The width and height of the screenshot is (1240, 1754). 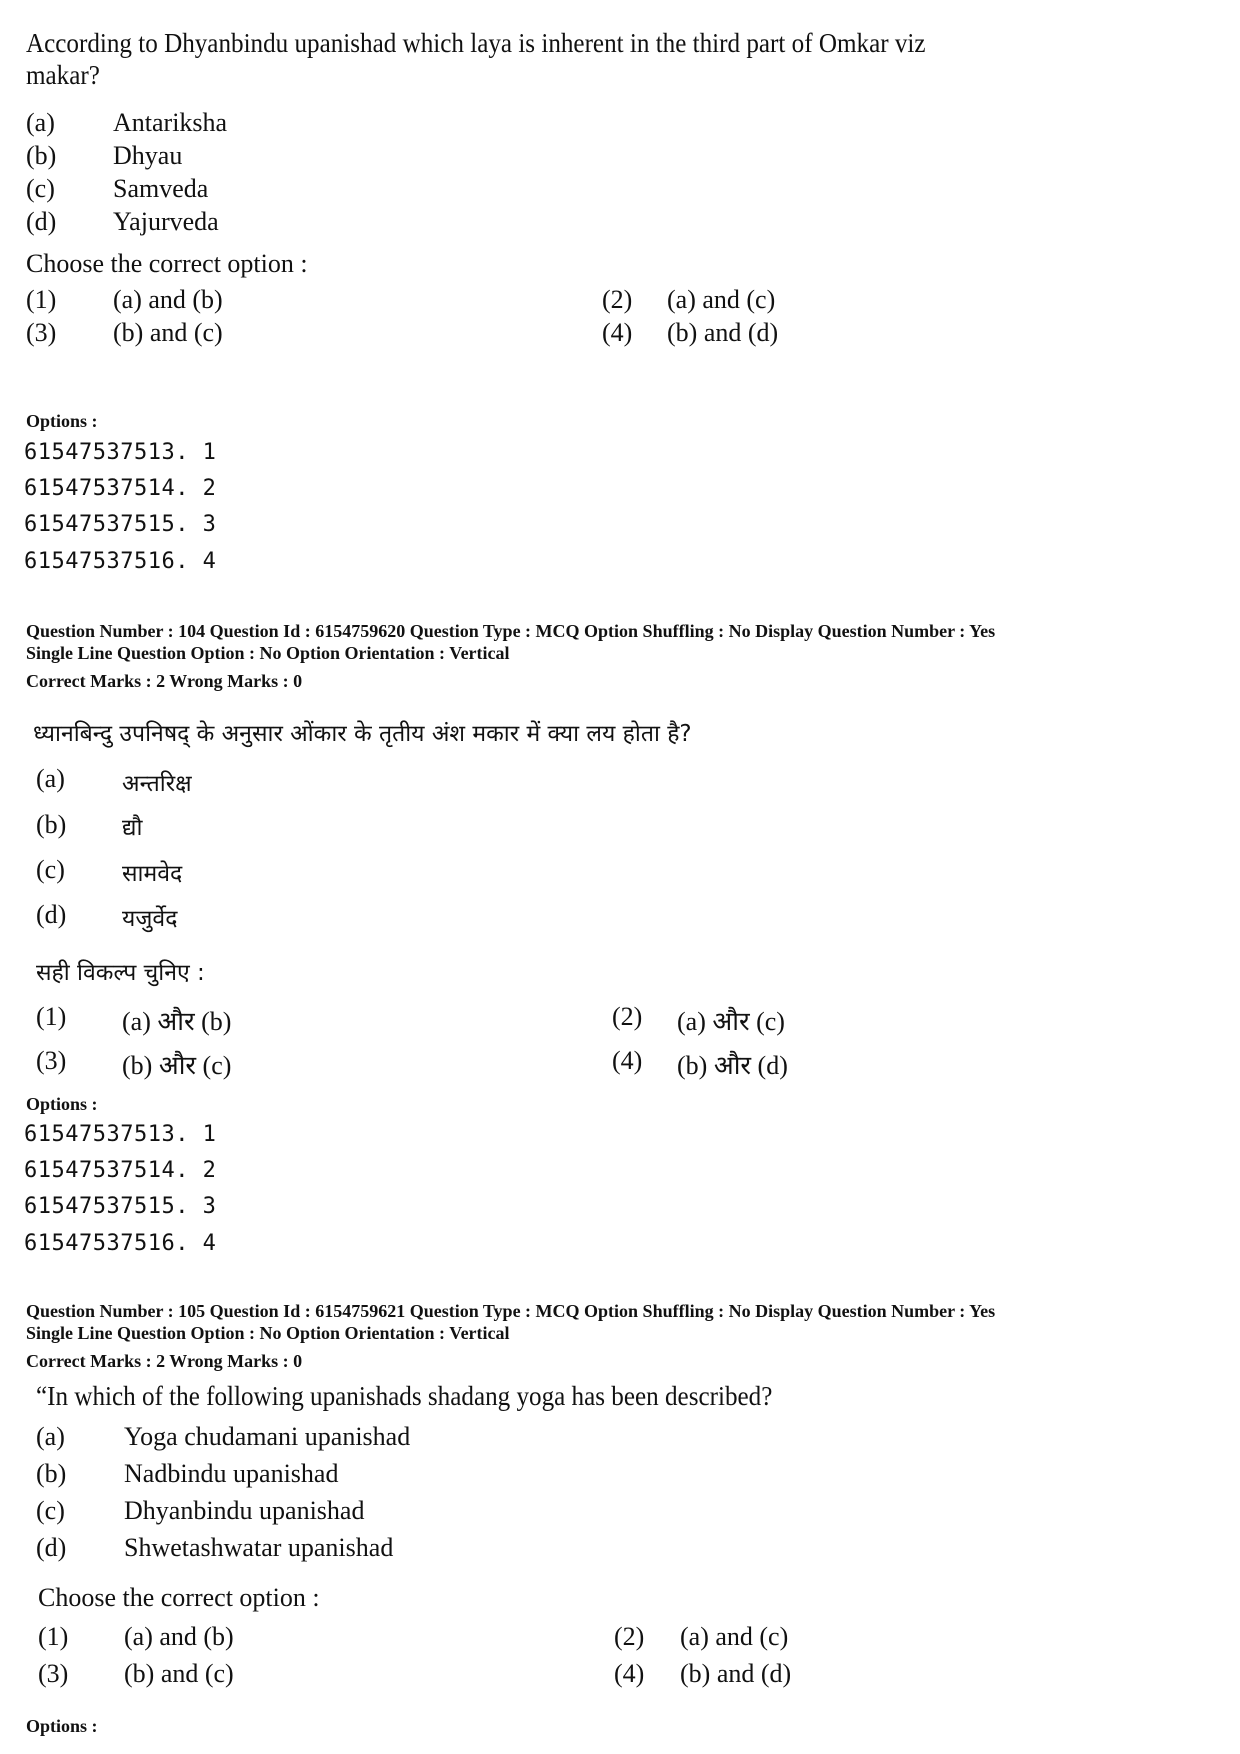 What do you see at coordinates (259, 1547) in the screenshot?
I see `item-text: Shwetashwatar upanishad` at bounding box center [259, 1547].